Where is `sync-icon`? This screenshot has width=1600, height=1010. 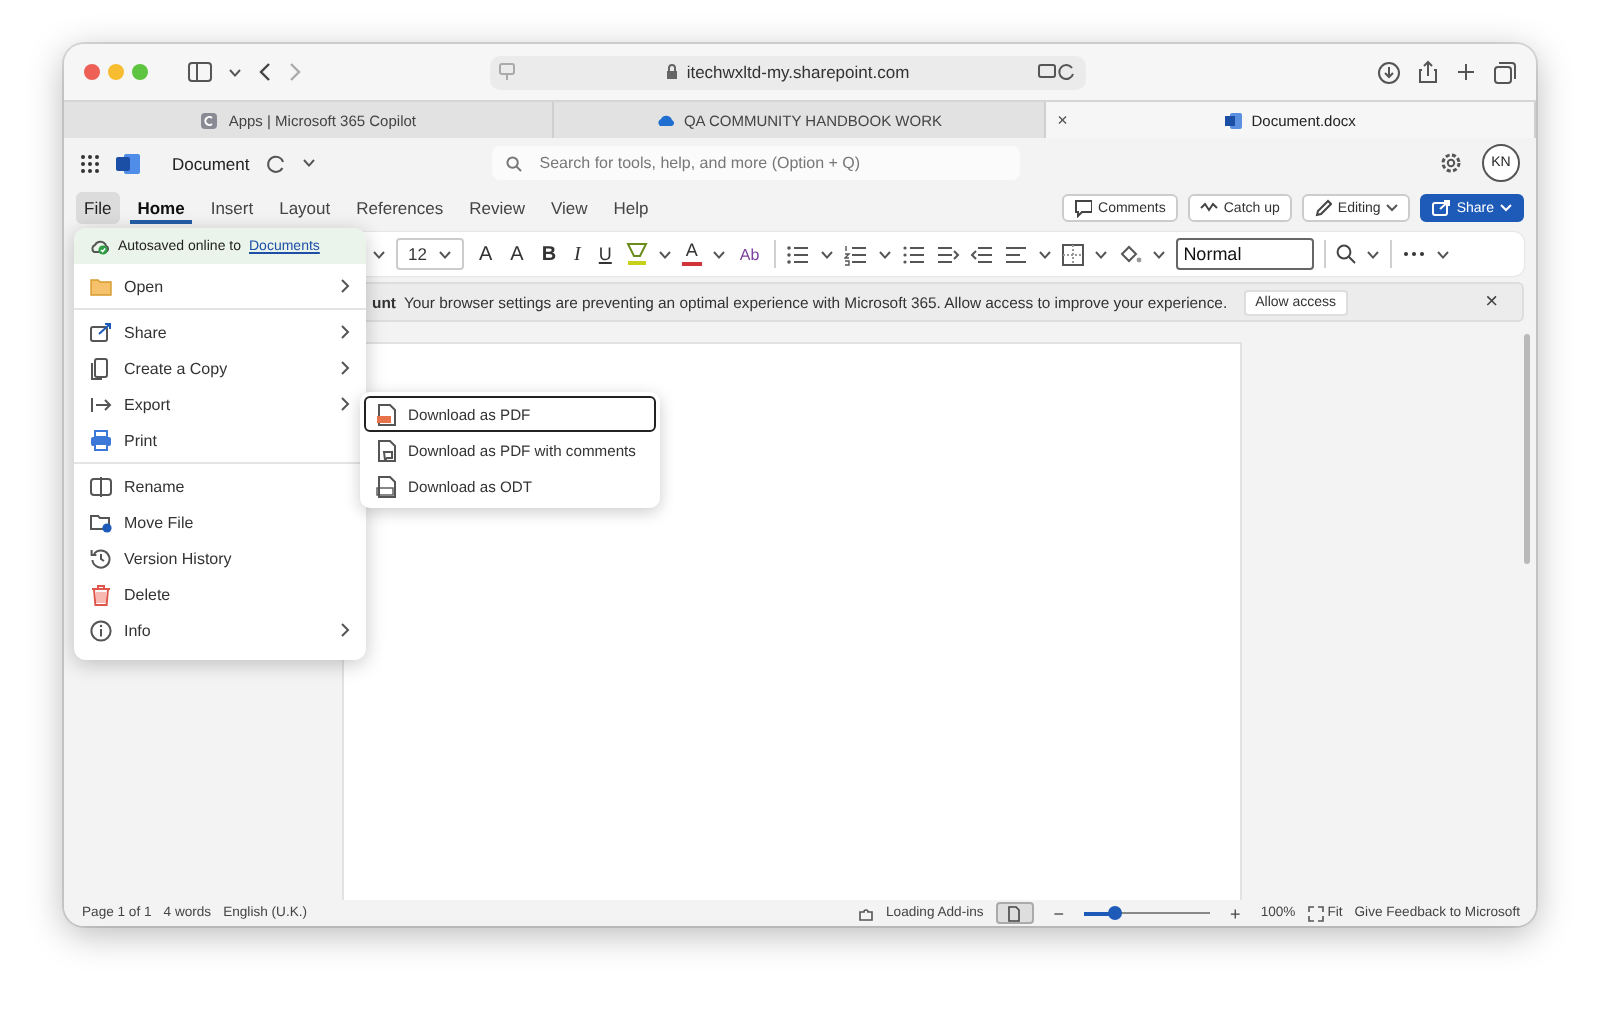 sync-icon is located at coordinates (275, 163).